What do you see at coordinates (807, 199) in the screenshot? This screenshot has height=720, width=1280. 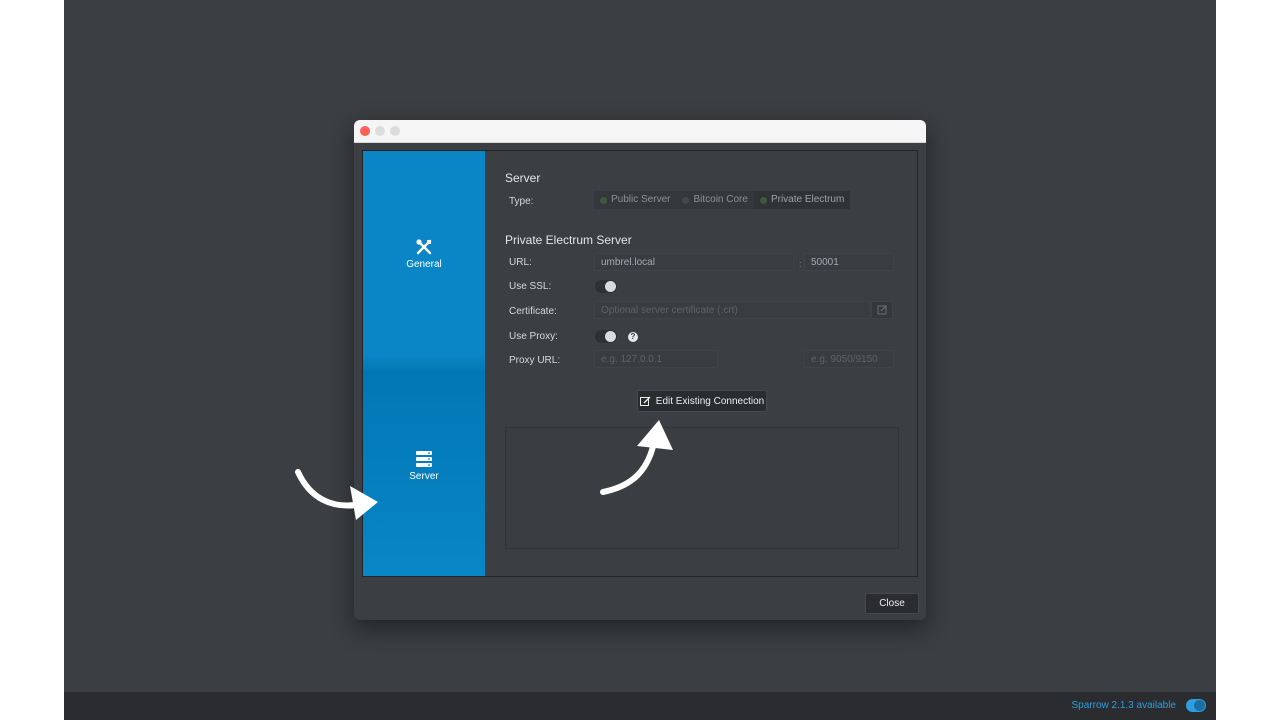 I see `server-type-label: Private Electrum` at bounding box center [807, 199].